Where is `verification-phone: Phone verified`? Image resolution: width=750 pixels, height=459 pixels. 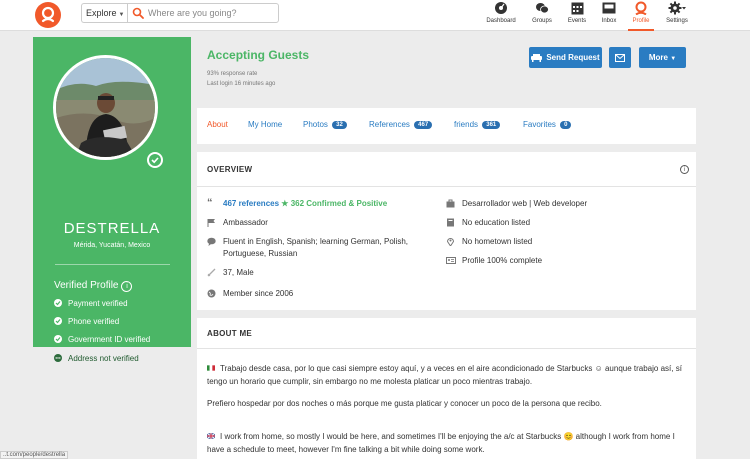 verification-phone: Phone verified is located at coordinates (86, 321).